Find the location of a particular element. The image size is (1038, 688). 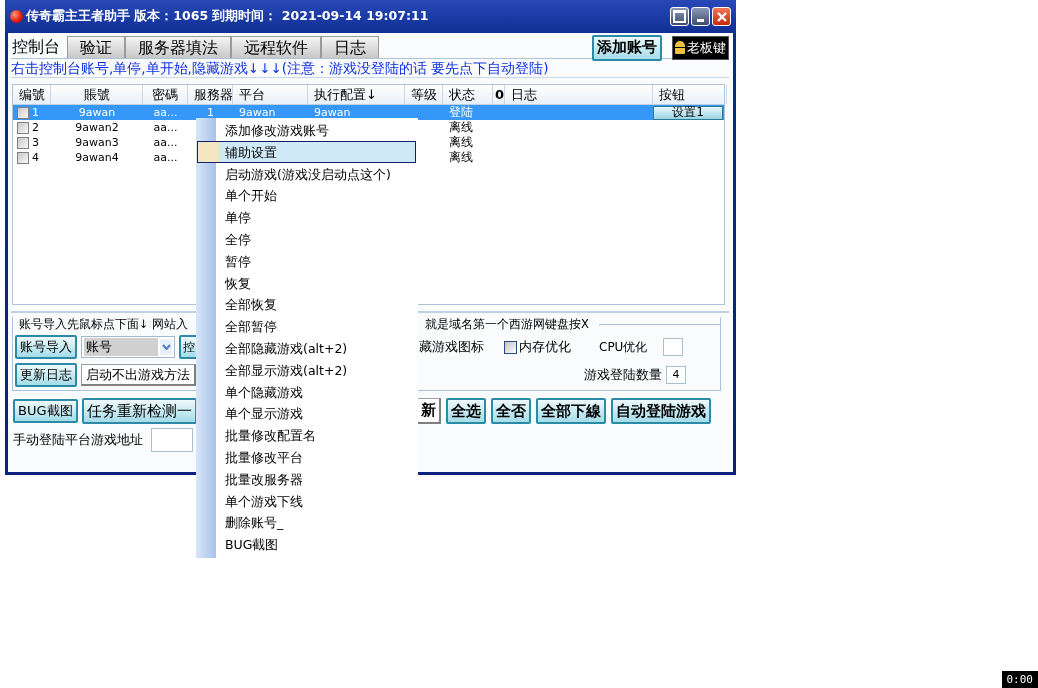

tab: 服务器填法 is located at coordinates (178, 47).